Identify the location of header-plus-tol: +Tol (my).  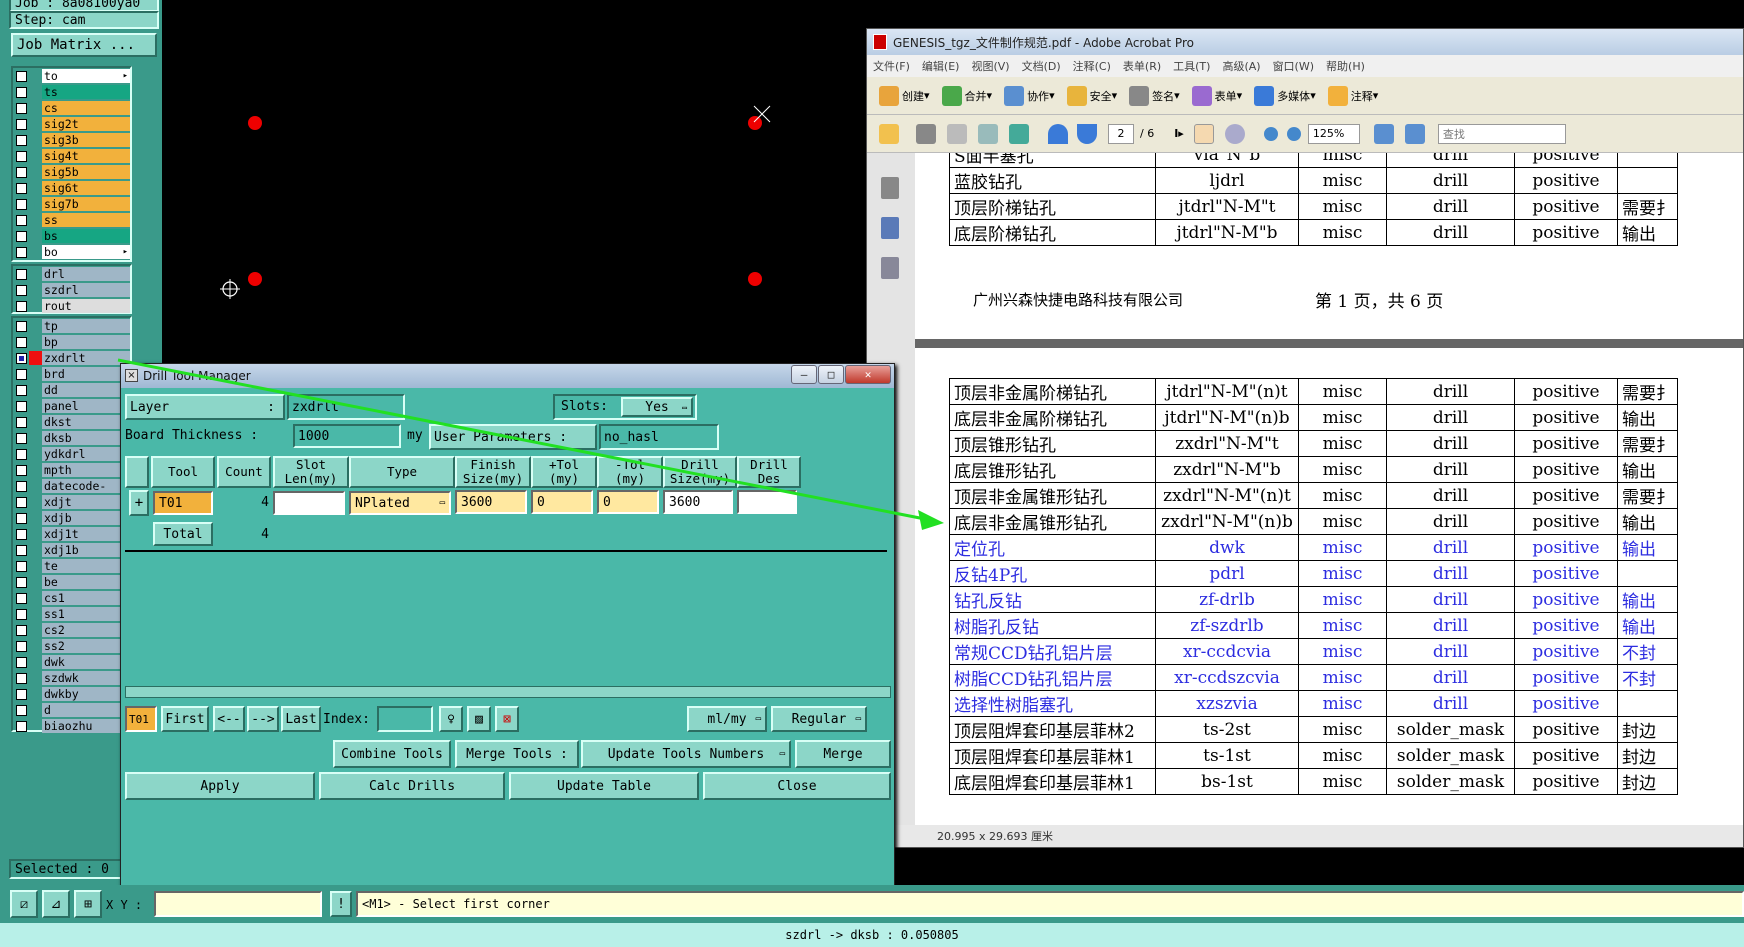
(564, 472).